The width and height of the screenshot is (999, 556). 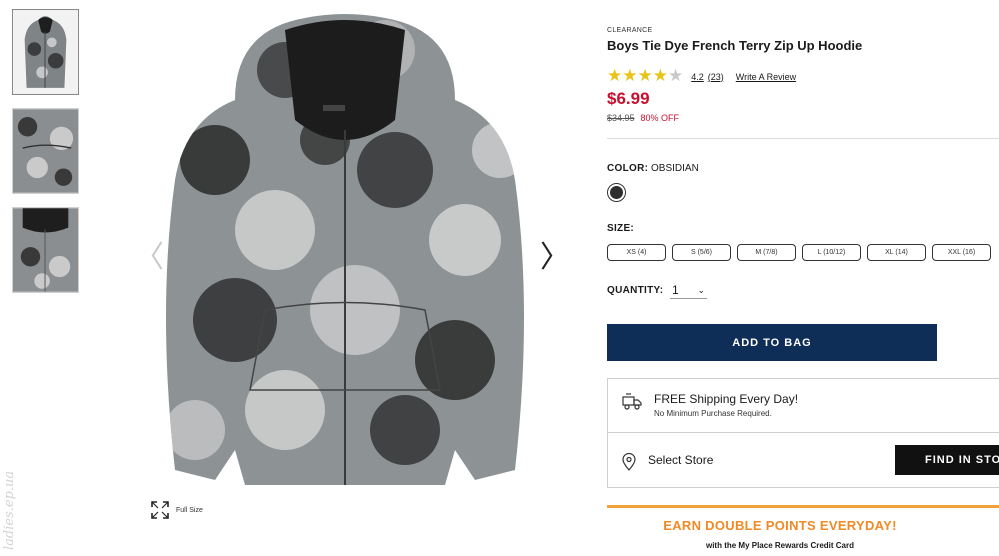 What do you see at coordinates (675, 168) in the screenshot?
I see `color-value: OBSIDIAN` at bounding box center [675, 168].